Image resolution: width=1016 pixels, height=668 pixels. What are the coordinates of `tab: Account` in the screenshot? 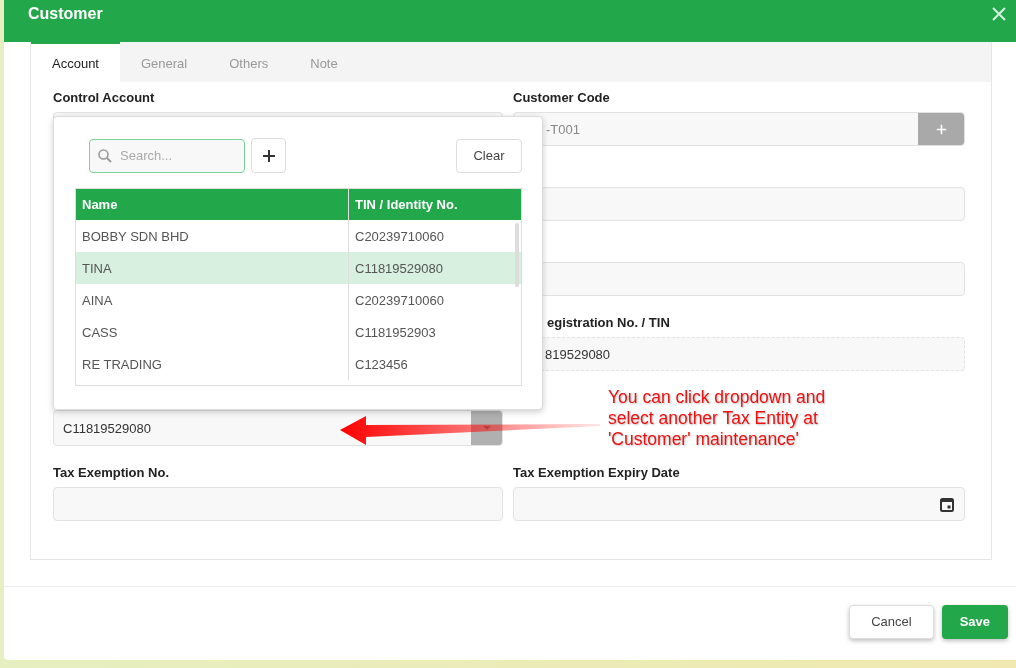 It's located at (75, 62).